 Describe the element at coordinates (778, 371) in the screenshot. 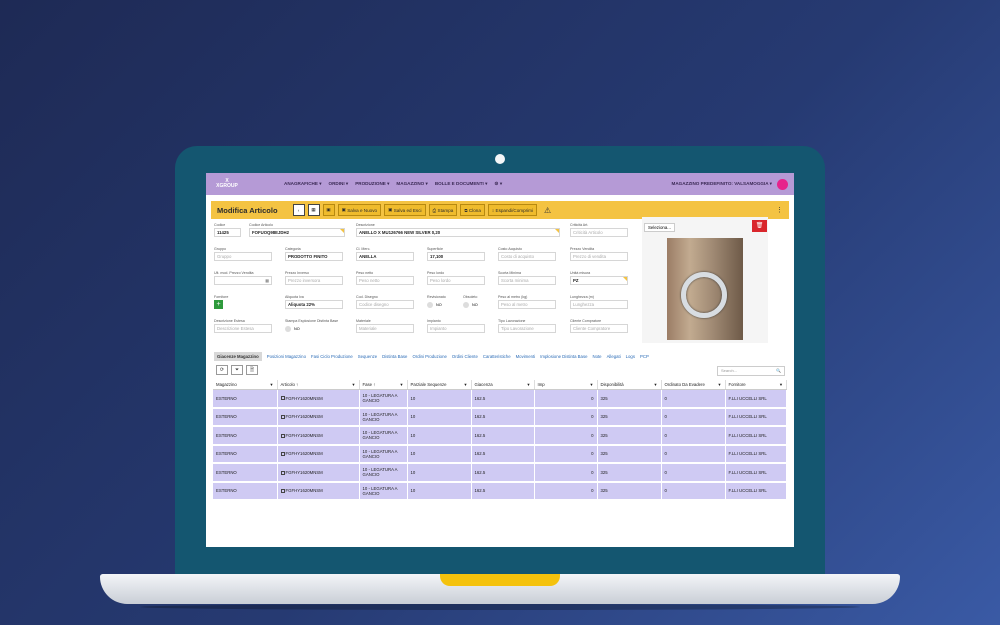

I see `search-icon: 🔍` at that location.